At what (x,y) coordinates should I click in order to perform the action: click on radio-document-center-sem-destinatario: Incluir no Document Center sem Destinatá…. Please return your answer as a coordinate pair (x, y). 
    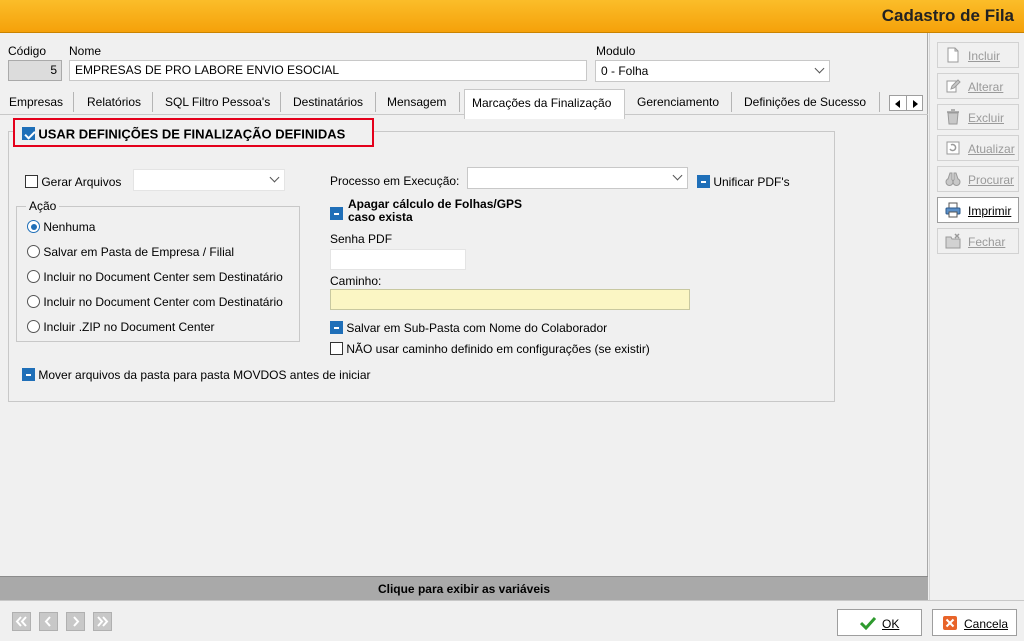
    Looking at the image, I should click on (155, 276).